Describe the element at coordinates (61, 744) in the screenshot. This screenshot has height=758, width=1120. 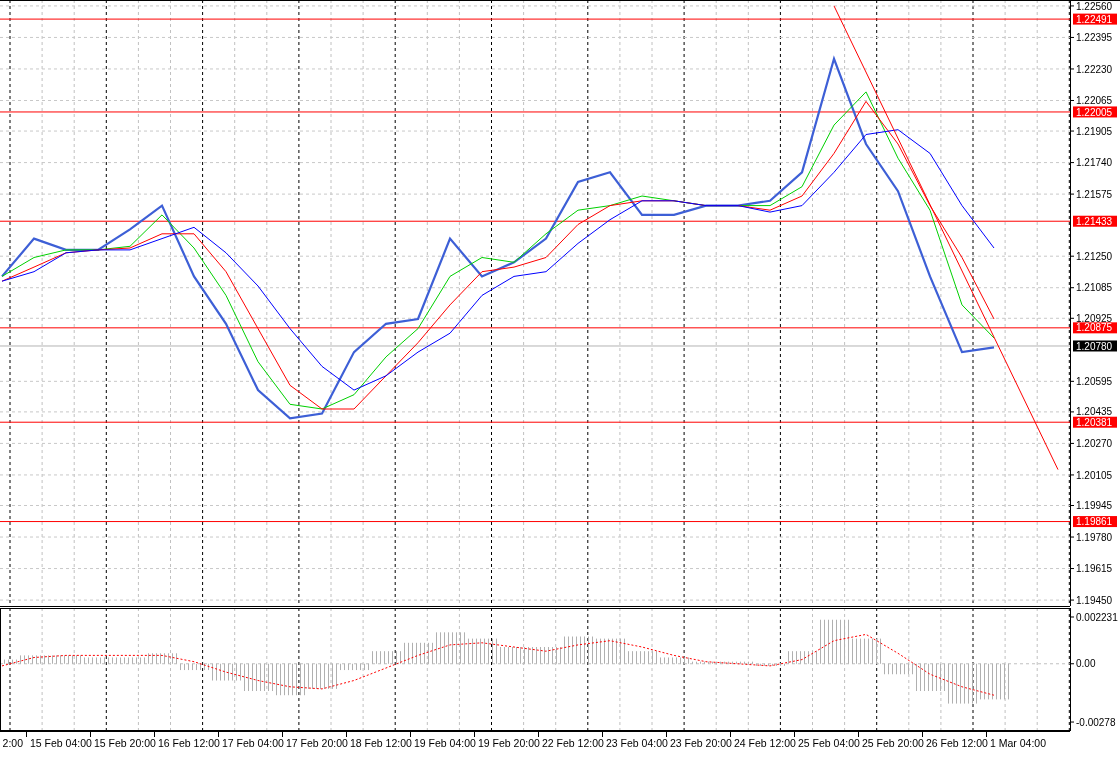
I see `time-label: 15 Feb 04:00` at that location.